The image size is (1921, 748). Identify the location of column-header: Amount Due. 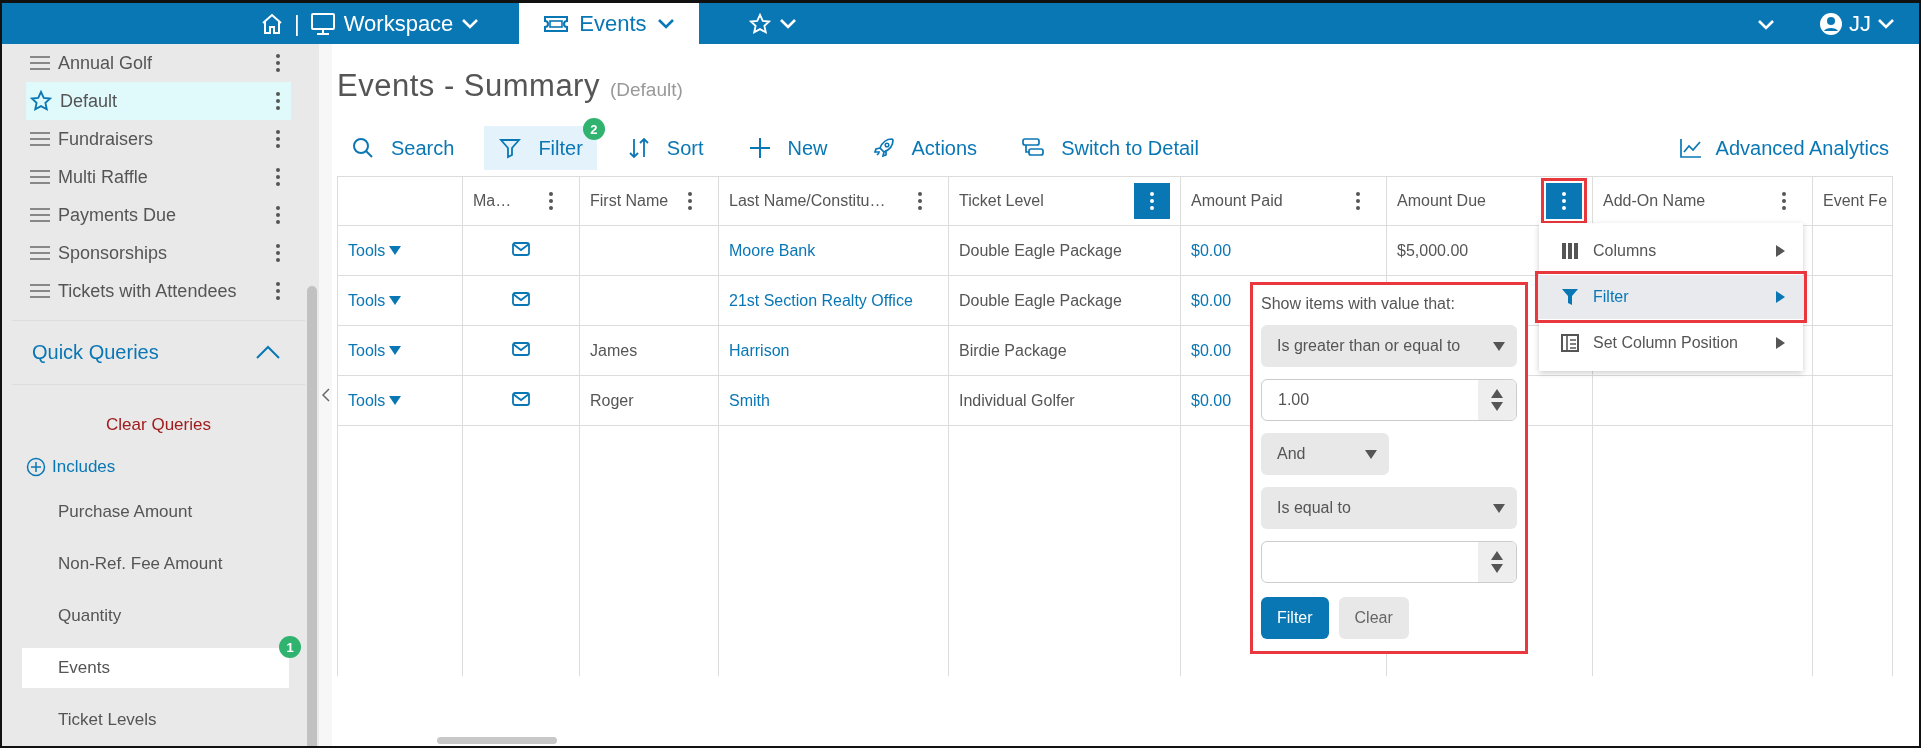
(1441, 201).